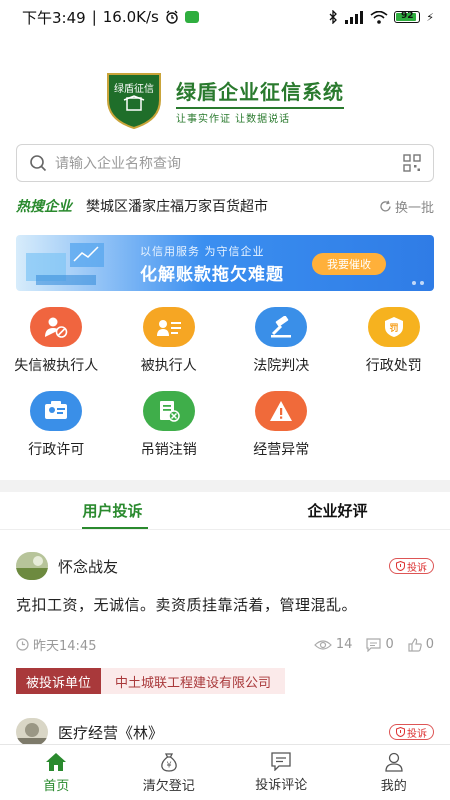 The width and height of the screenshot is (450, 800). I want to click on brand-text: 绿盾企业征信系统 让事实作证 让数据说话, so click(260, 100).